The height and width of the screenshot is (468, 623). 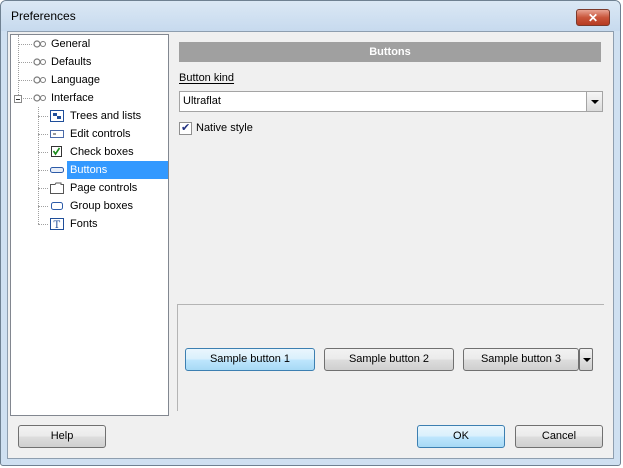 I want to click on group-box-icon, so click(x=57, y=206).